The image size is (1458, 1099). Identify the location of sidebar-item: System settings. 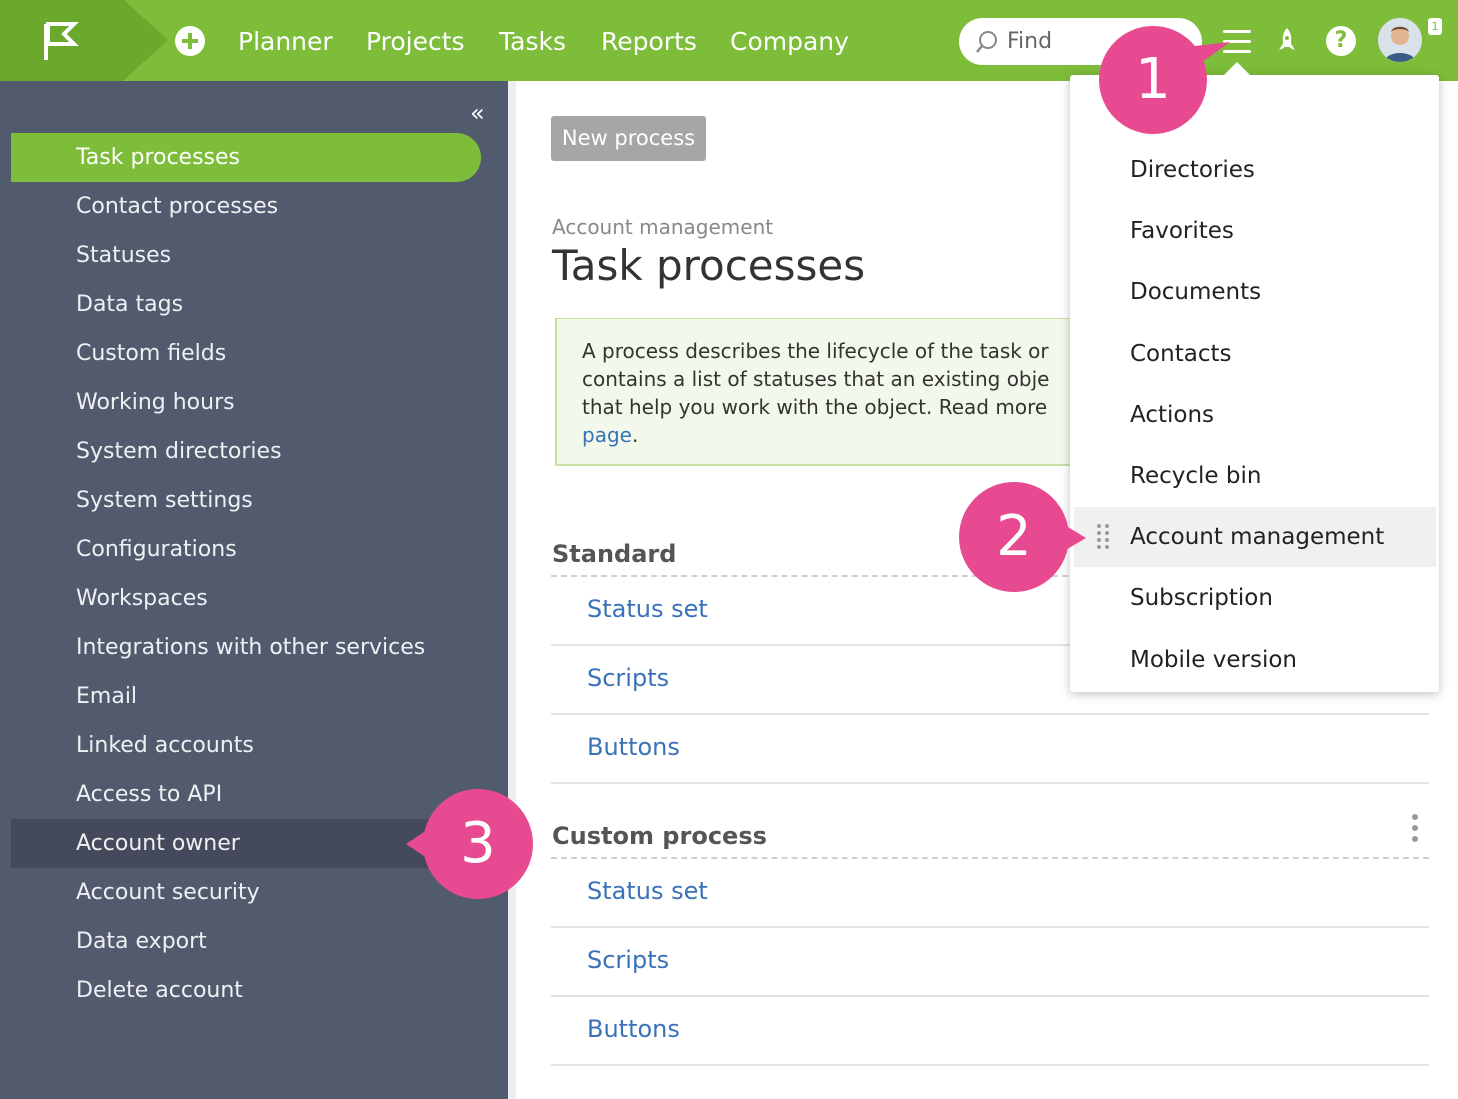
(246, 500).